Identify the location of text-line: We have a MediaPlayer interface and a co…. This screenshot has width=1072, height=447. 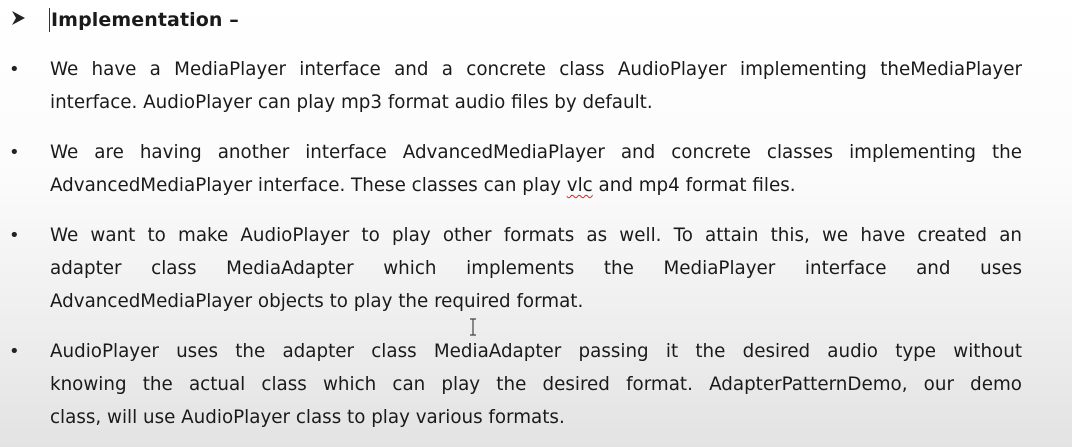
(536, 69).